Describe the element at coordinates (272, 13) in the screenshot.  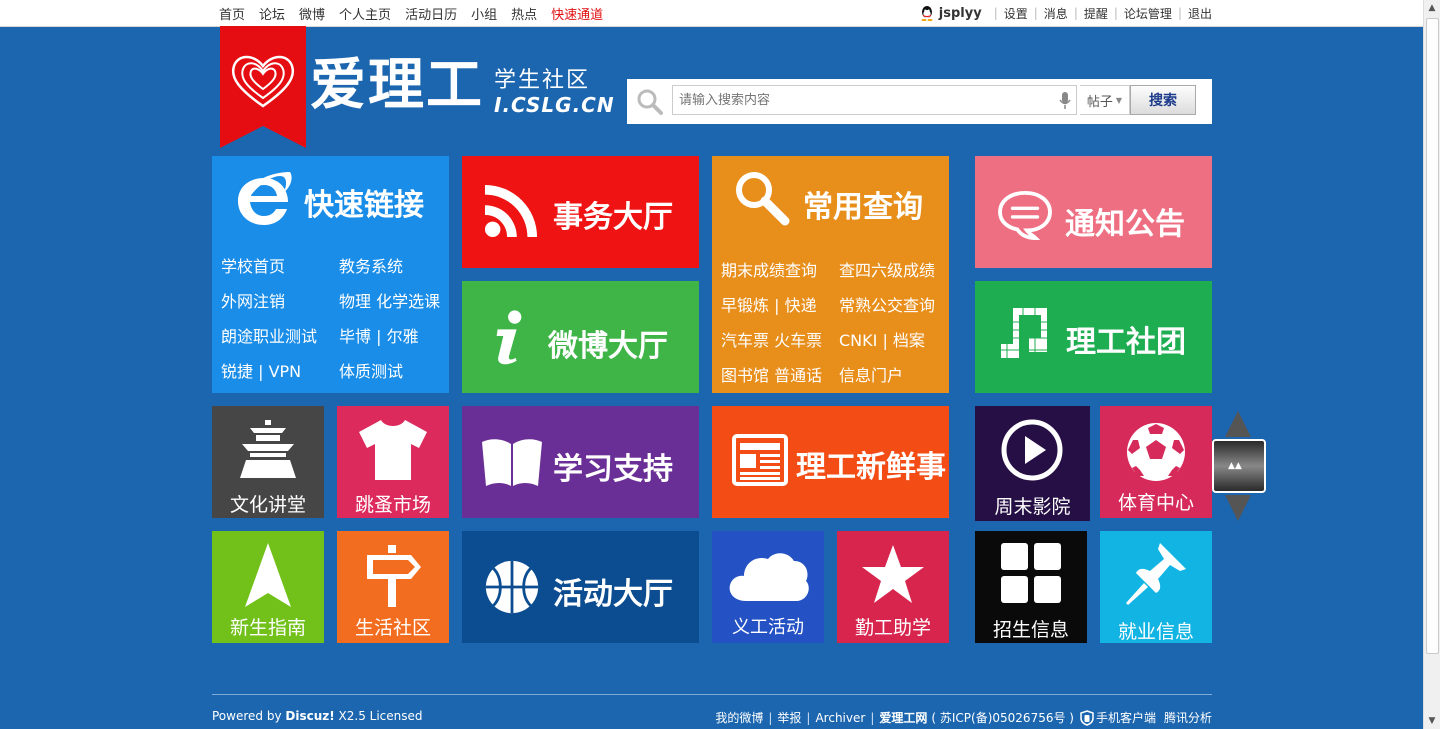
I see `nav-forum: 论坛` at that location.